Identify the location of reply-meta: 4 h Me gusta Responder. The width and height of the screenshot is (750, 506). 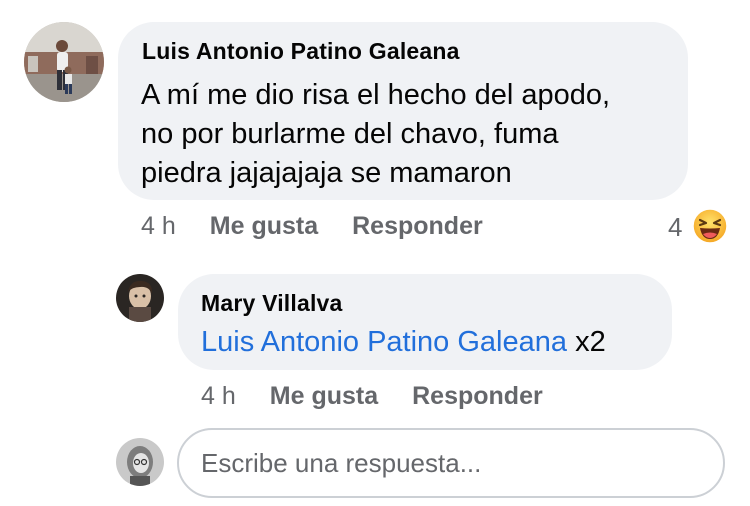
(372, 396).